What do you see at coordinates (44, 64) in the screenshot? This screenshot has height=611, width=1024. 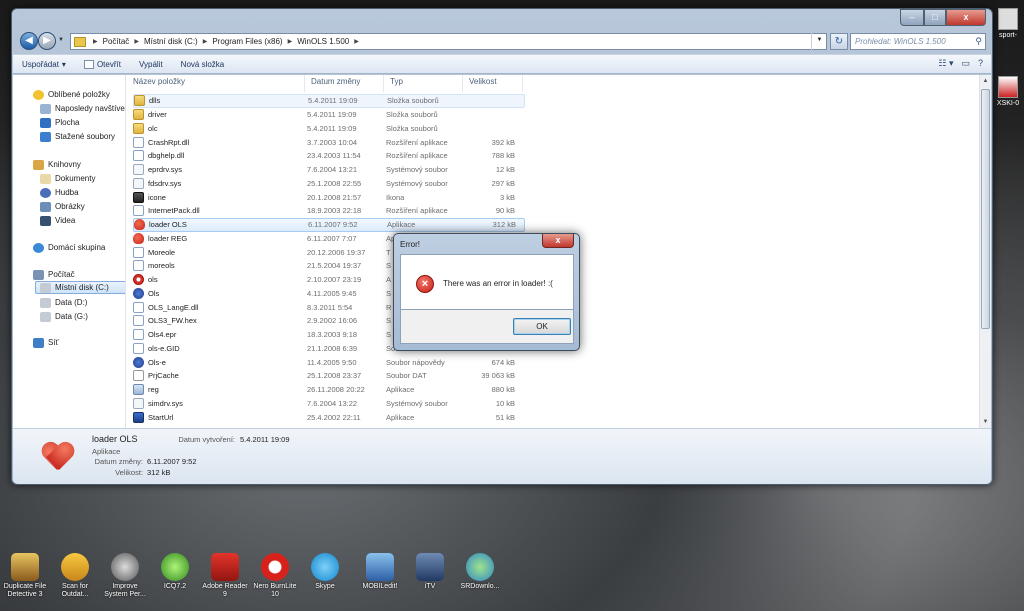 I see `organize-menu: Uspořádat ▾` at bounding box center [44, 64].